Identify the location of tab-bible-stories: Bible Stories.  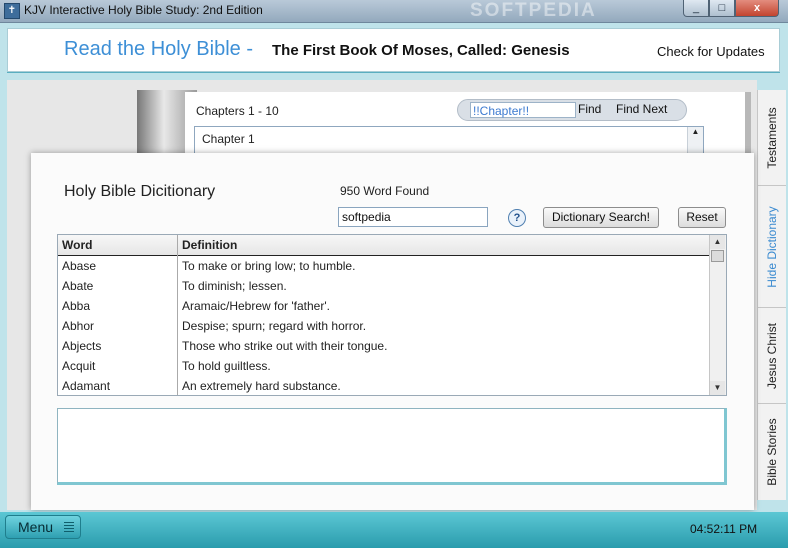
(772, 452).